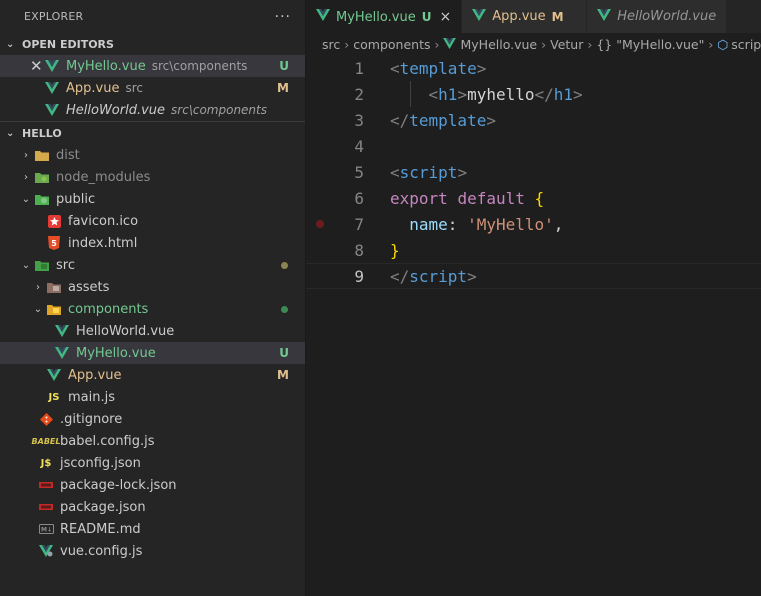 The width and height of the screenshot is (761, 596). What do you see at coordinates (152, 551) in the screenshot?
I see `tree-item-vue-config: vue.config.js` at bounding box center [152, 551].